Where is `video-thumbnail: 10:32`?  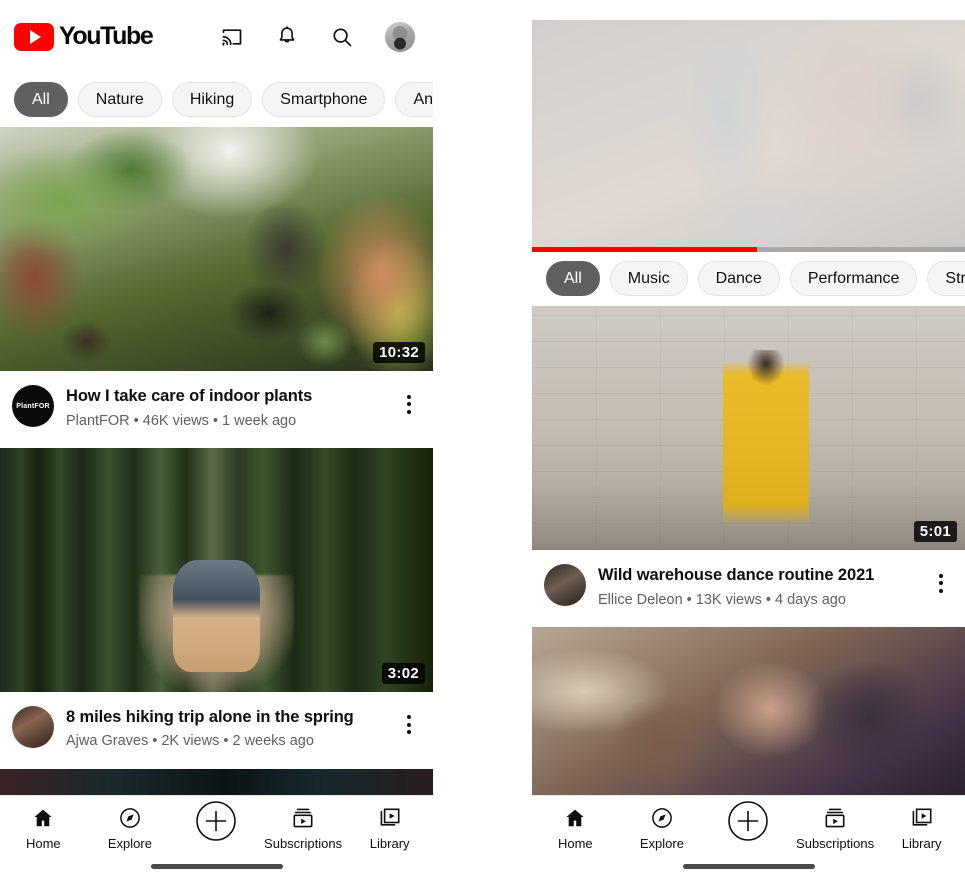
video-thumbnail: 10:32 is located at coordinates (216, 249).